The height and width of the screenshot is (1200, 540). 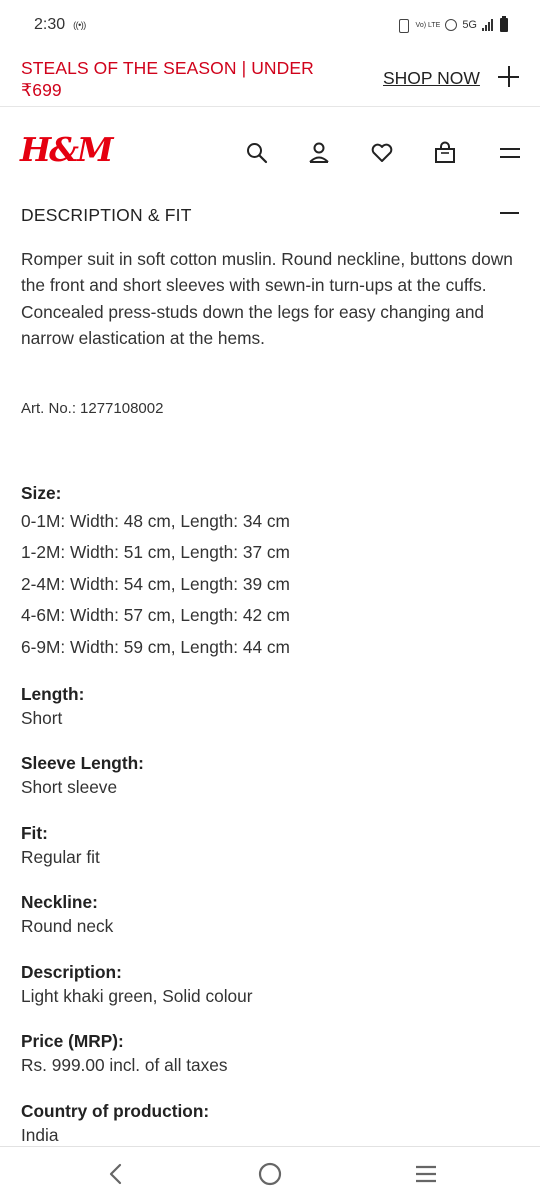 I want to click on brand-logo: H&M, so click(x=67, y=149).